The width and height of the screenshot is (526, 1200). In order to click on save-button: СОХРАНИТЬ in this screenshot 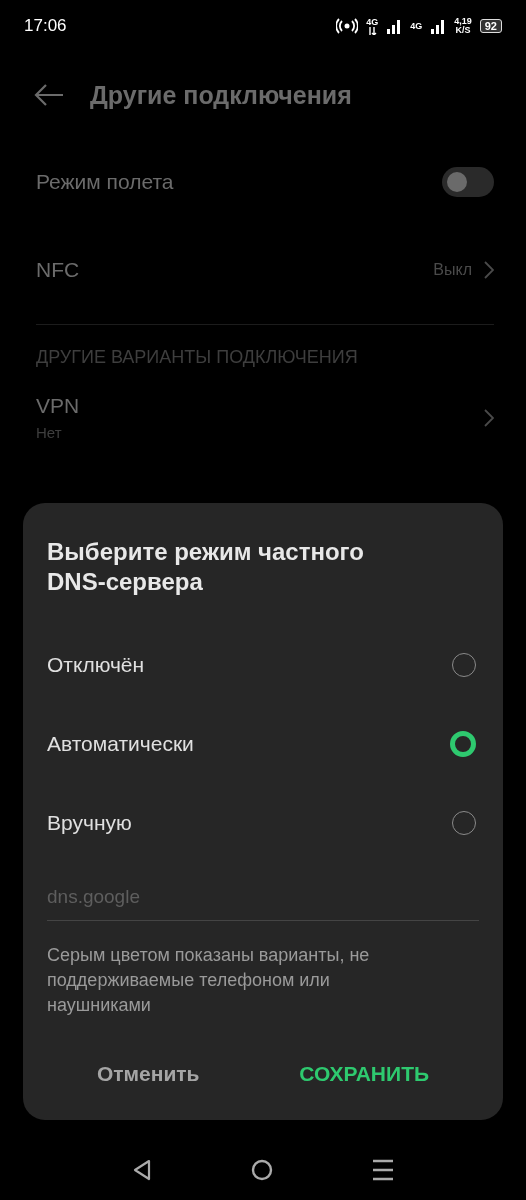, I will do `click(364, 1074)`.